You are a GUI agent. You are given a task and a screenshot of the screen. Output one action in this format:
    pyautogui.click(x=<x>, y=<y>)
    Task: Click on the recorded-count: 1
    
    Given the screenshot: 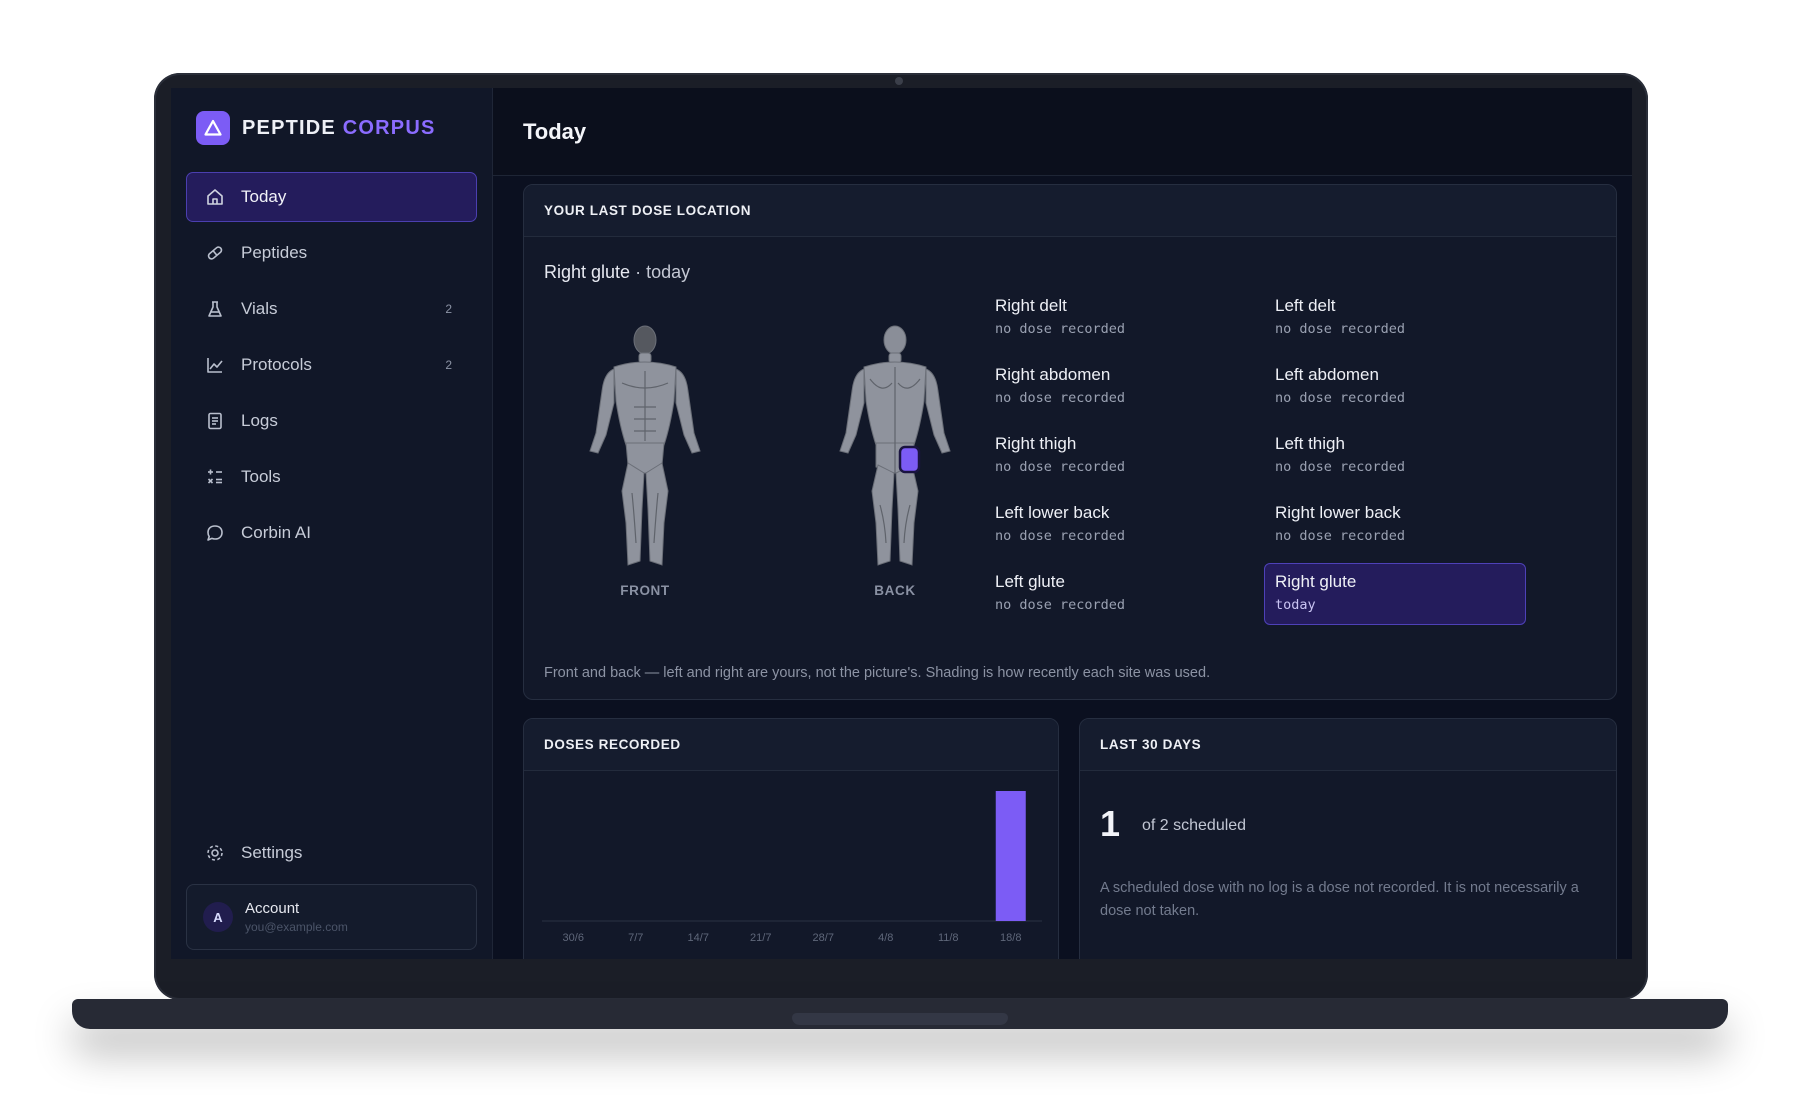 What is the action you would take?
    pyautogui.click(x=1110, y=823)
    